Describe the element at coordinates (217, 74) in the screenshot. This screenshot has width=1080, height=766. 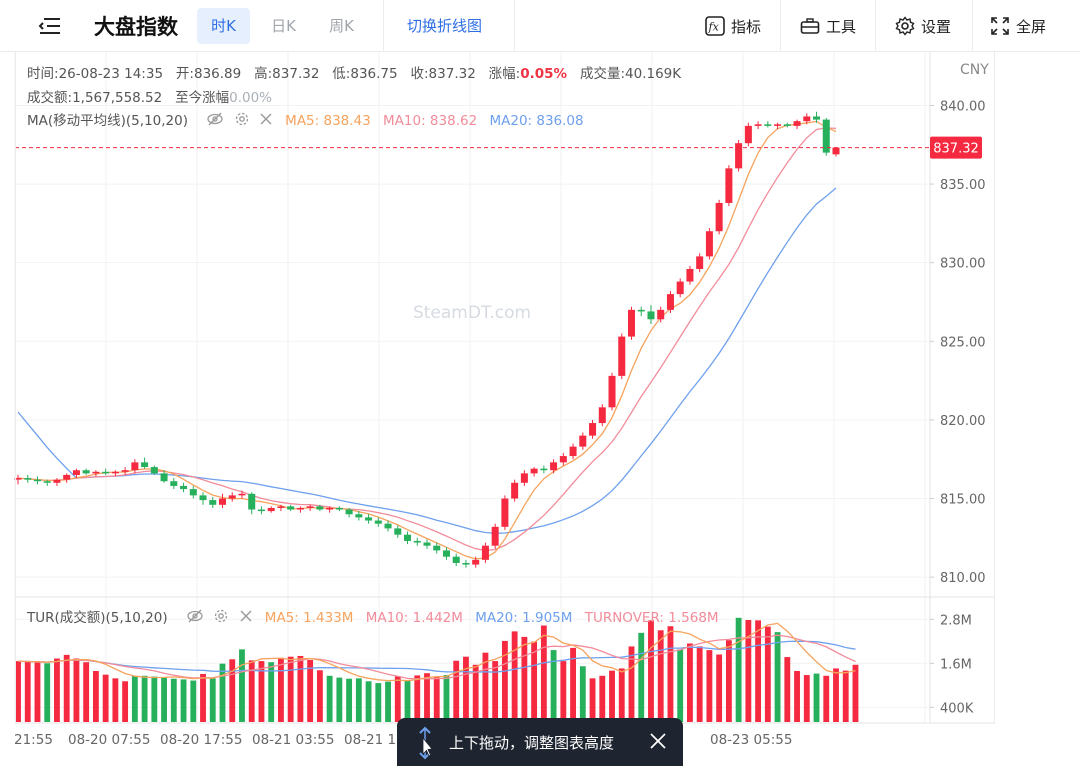
I see `open-value: 836.89` at that location.